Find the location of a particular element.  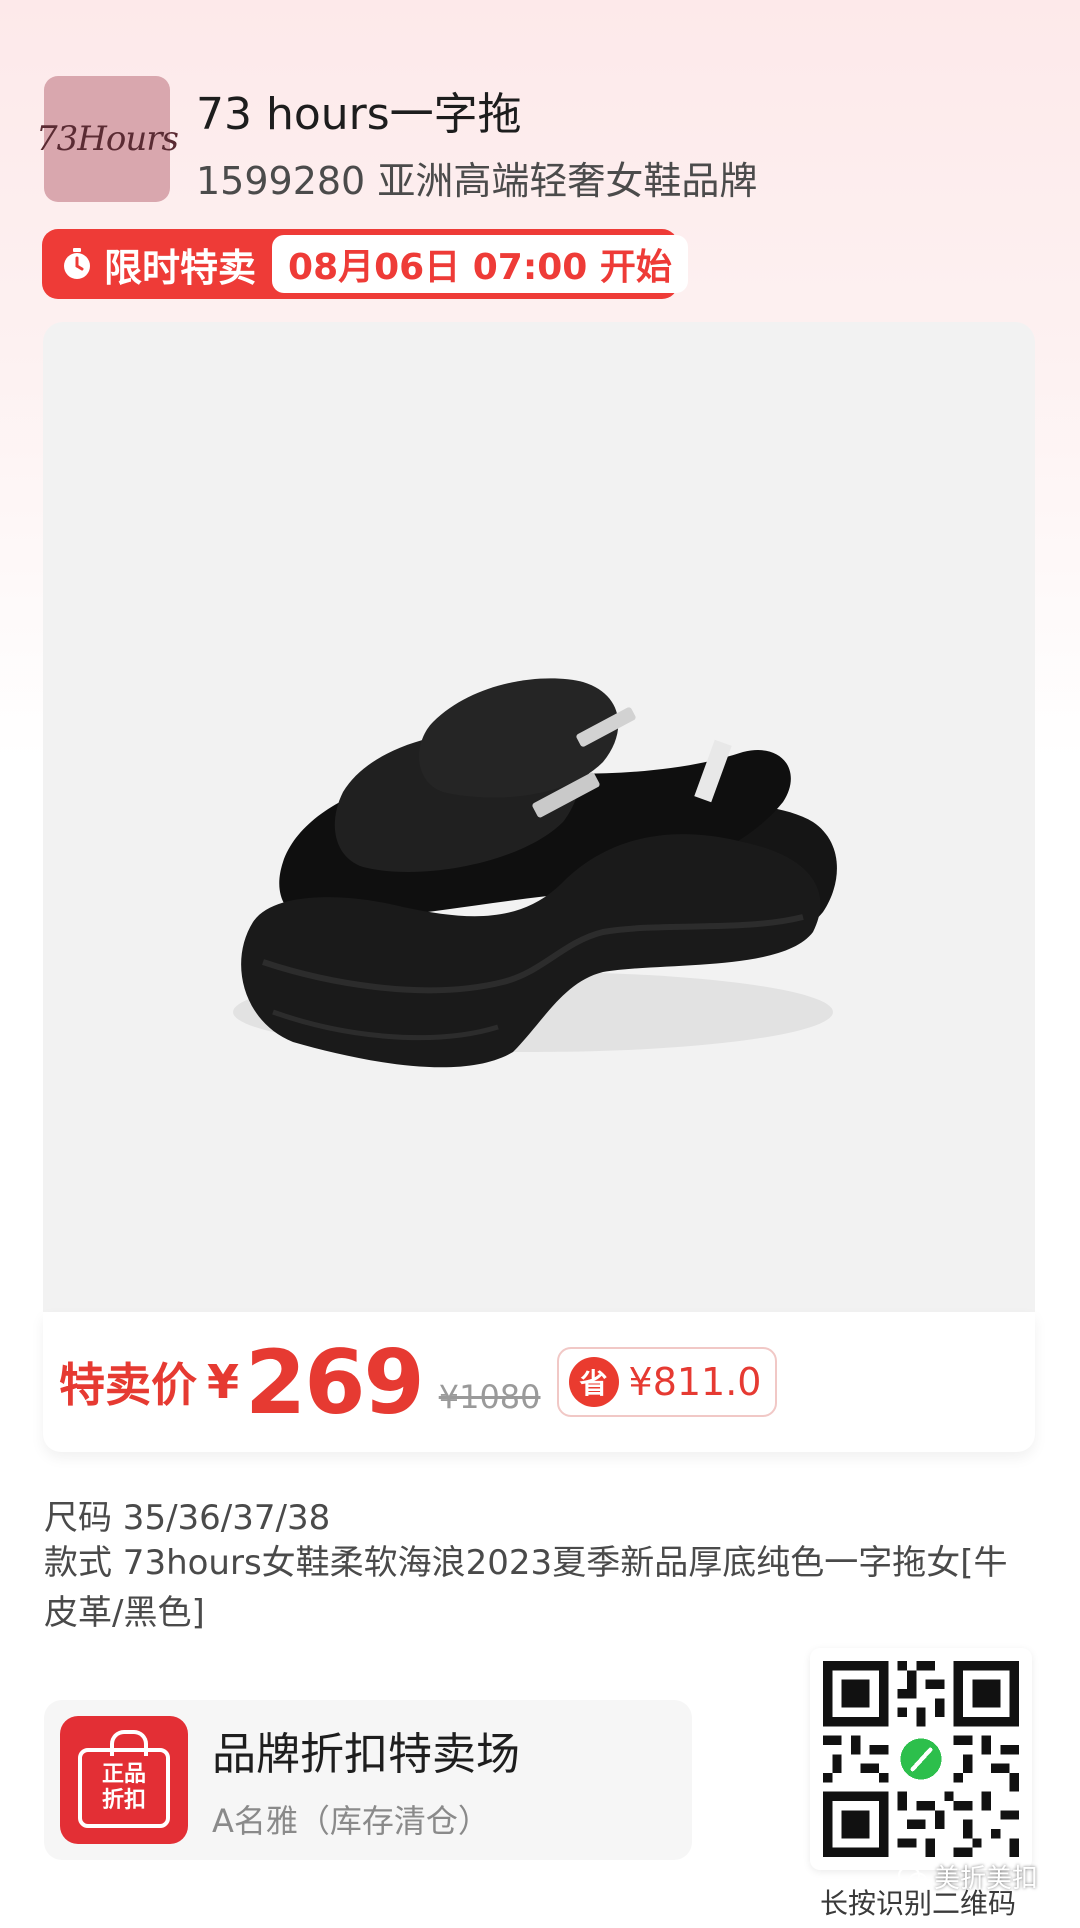

flash-sale-label: 限时特卖 is located at coordinates (180, 267).